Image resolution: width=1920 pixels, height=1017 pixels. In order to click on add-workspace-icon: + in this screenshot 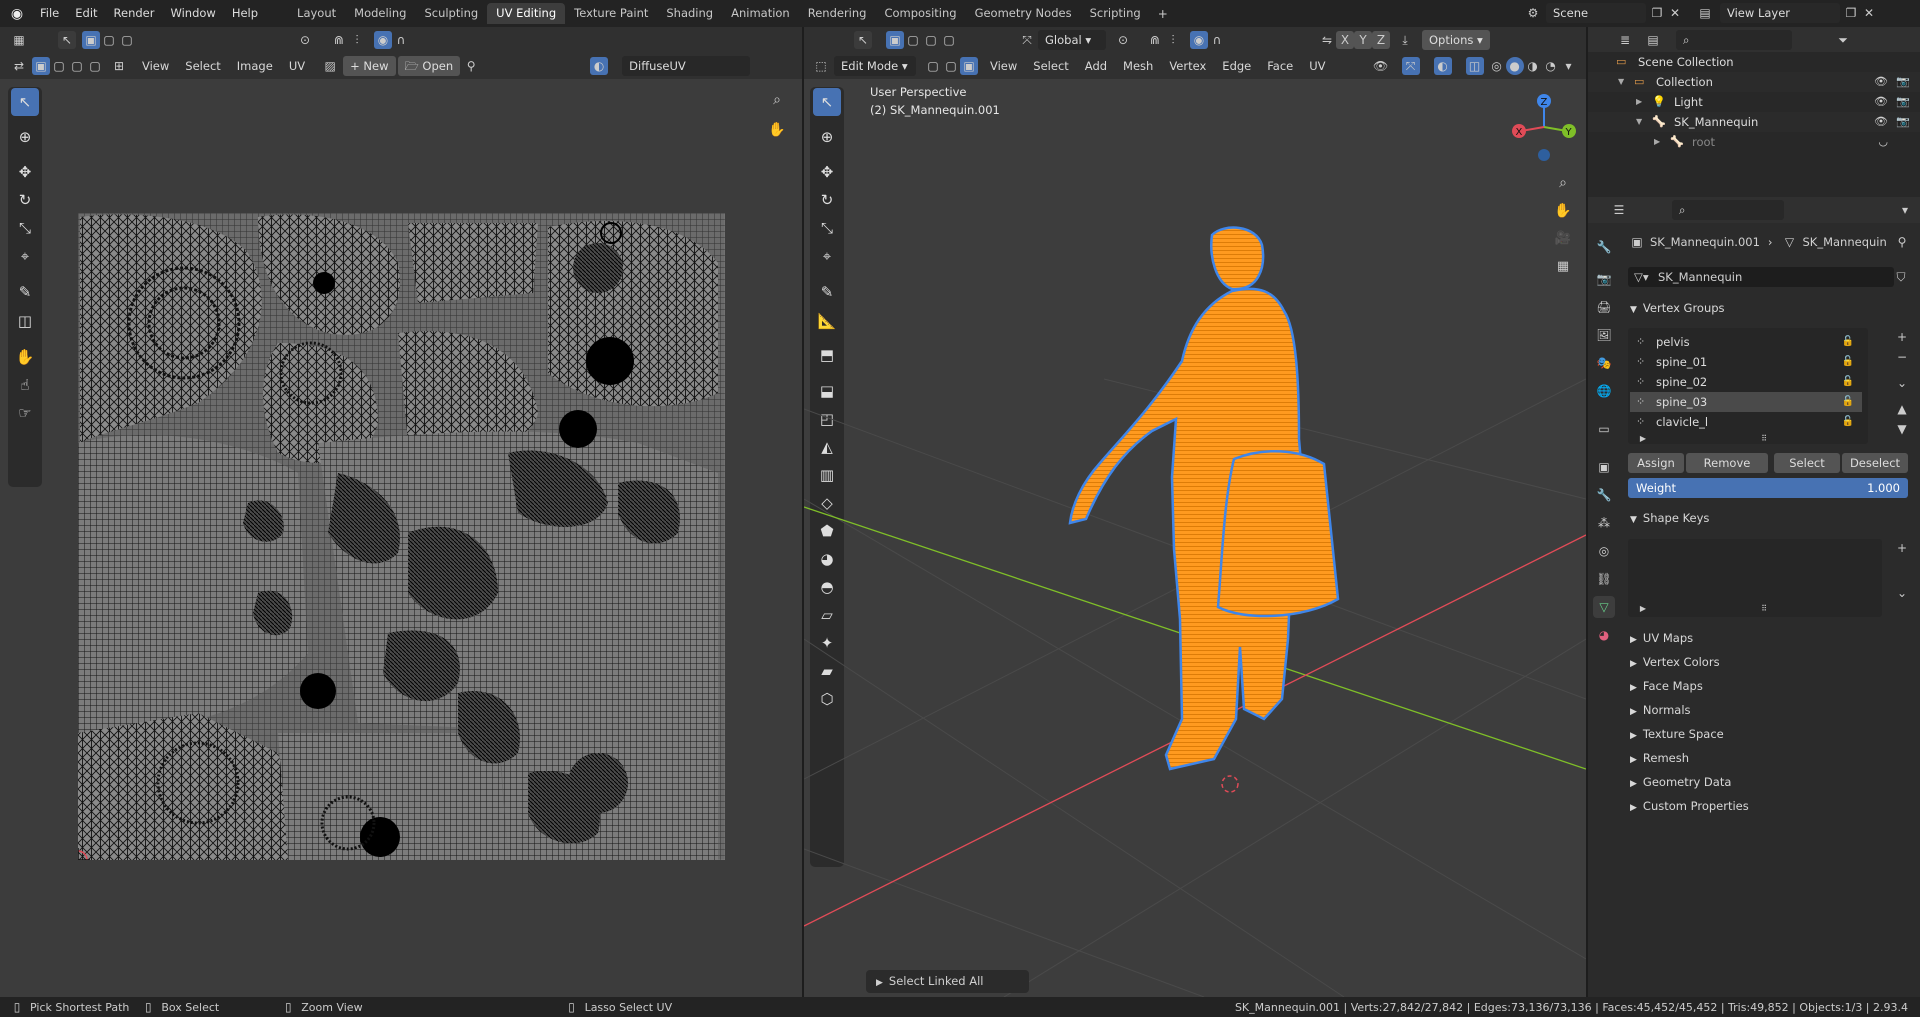, I will do `click(1163, 14)`.